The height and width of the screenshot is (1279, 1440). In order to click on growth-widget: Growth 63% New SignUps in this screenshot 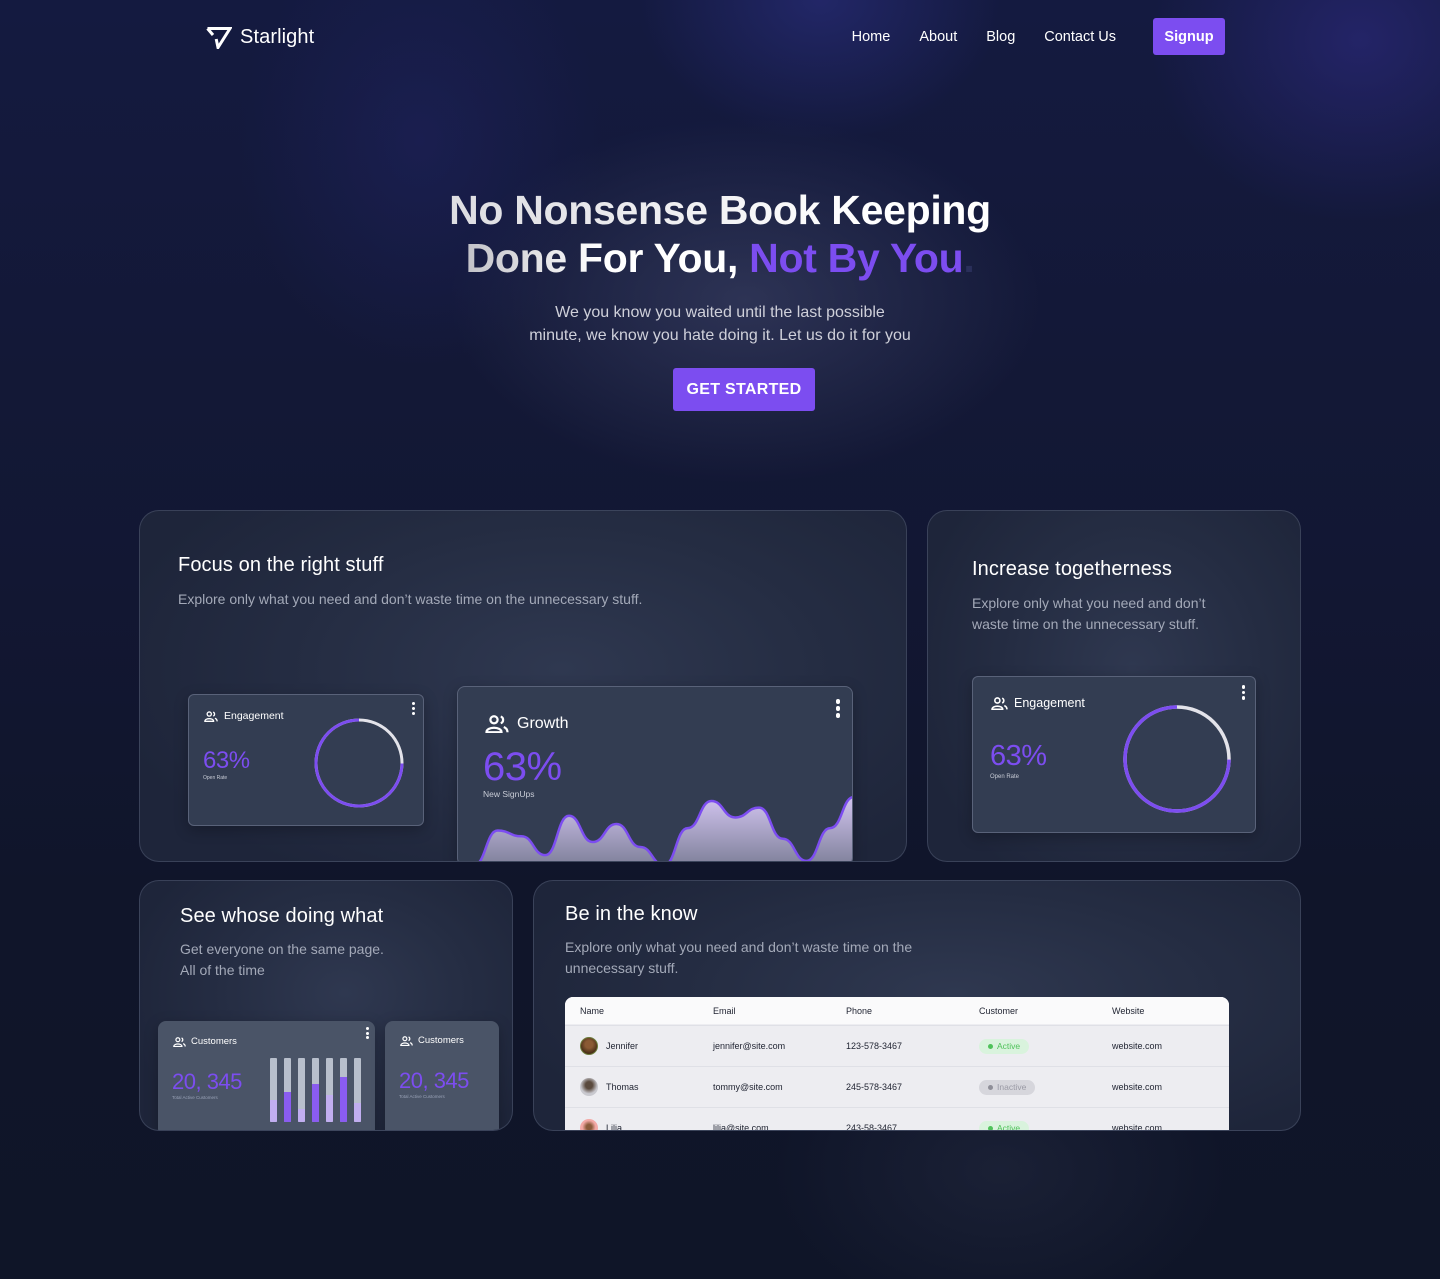, I will do `click(655, 773)`.